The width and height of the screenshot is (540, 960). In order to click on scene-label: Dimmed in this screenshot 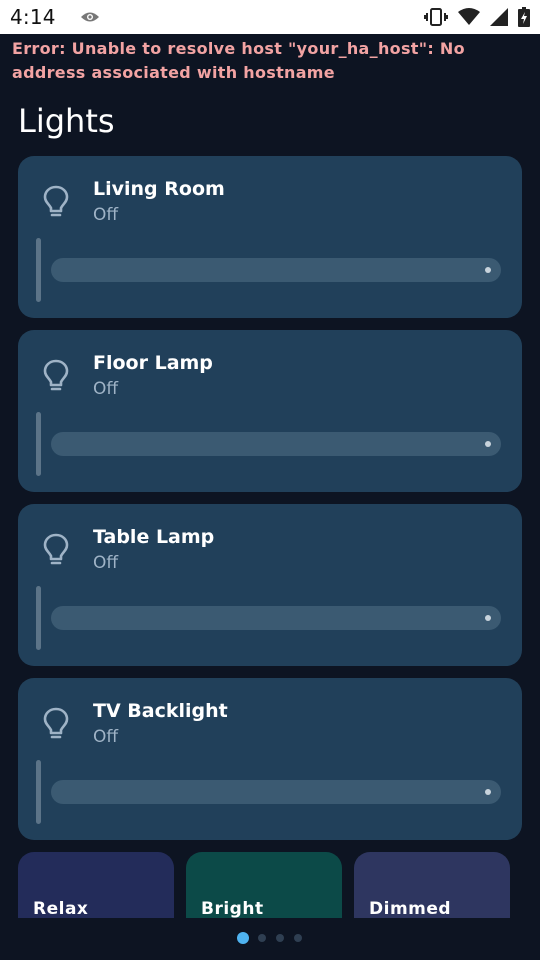, I will do `click(410, 909)`.